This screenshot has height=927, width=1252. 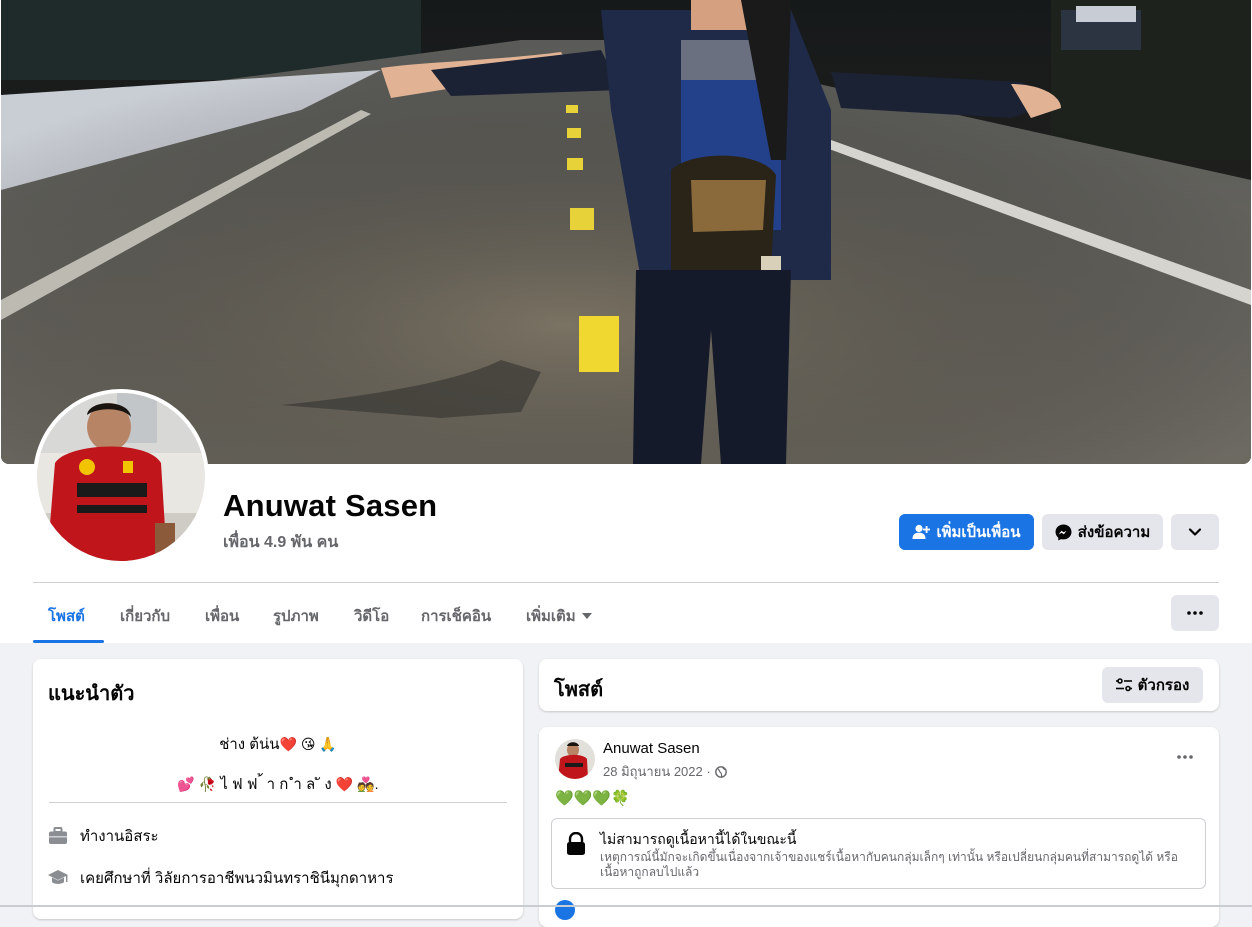 I want to click on bio-line-1: ช่าง ต้น่น❤️ 😘 🙏, so click(x=278, y=744).